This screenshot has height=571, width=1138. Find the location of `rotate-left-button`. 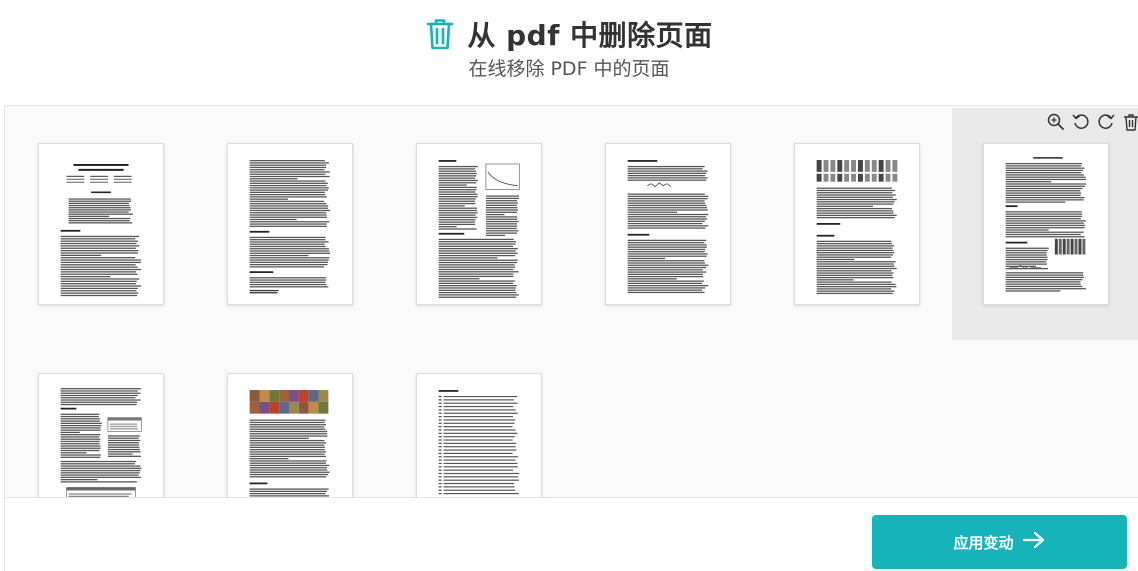

rotate-left-button is located at coordinates (1081, 122).